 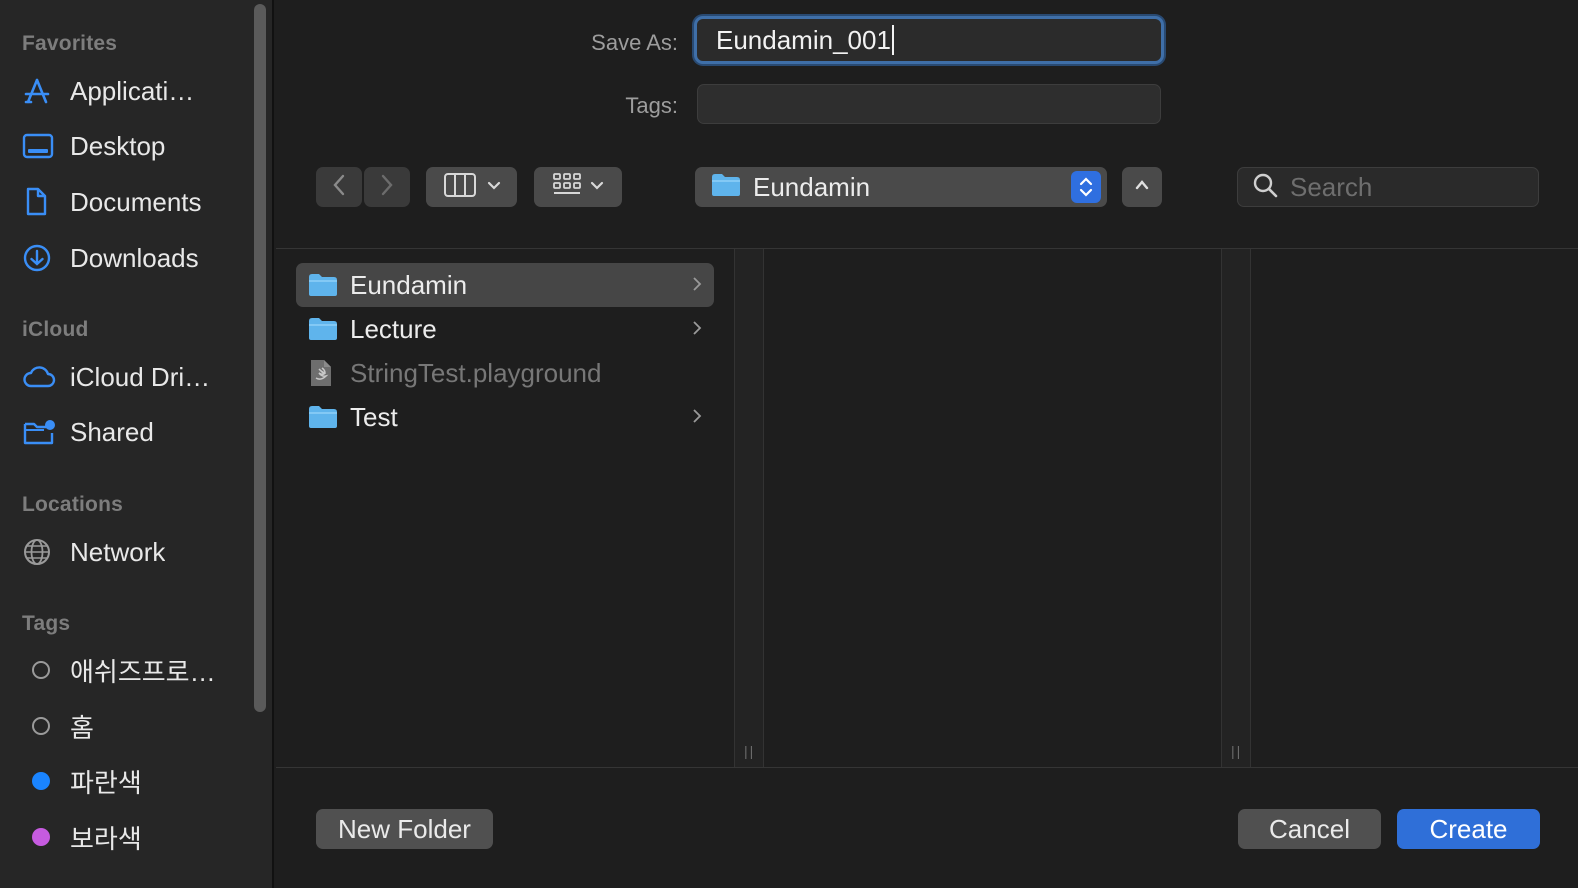 I want to click on file-name: Eundamin, so click(x=409, y=284).